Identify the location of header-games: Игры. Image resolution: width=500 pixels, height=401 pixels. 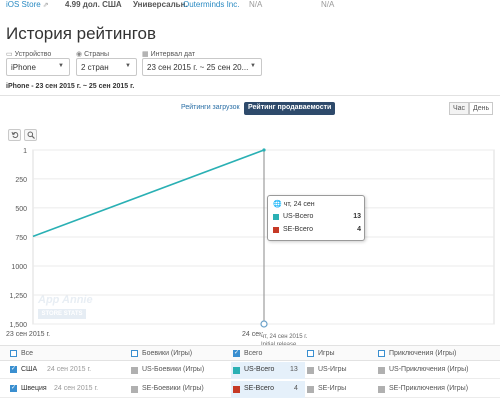
(326, 353).